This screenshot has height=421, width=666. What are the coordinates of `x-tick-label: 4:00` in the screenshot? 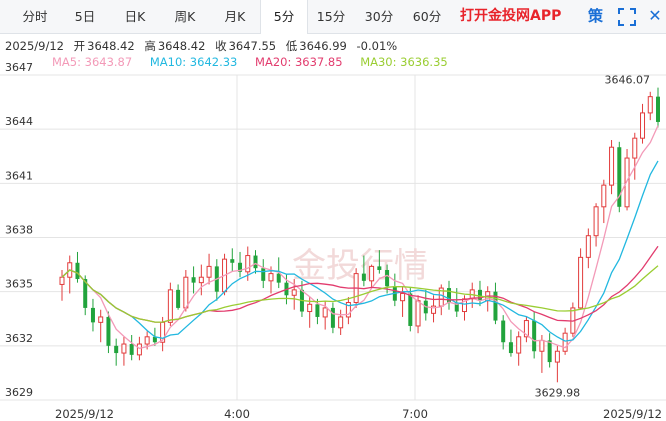 It's located at (237, 414).